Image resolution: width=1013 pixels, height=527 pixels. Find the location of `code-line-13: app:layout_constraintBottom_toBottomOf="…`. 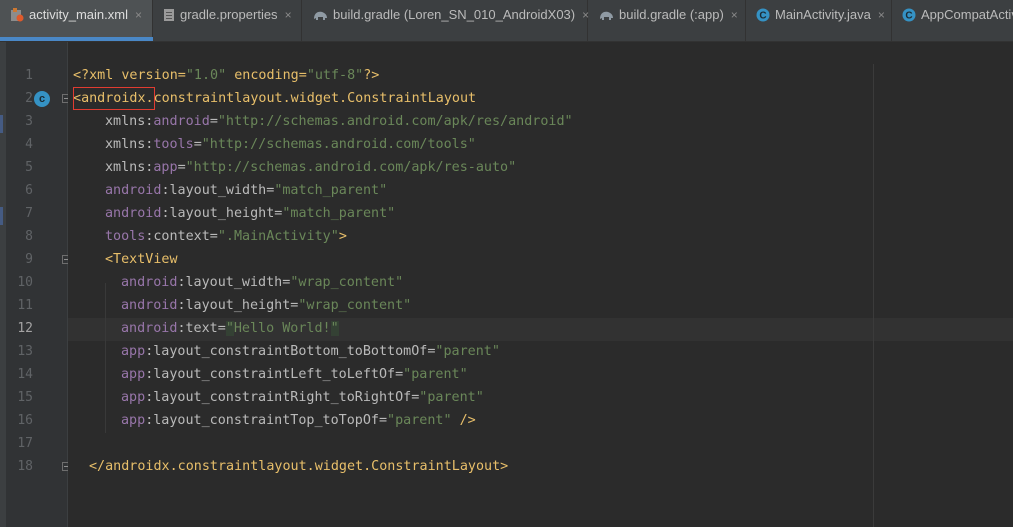

code-line-13: app:layout_constraintBottom_toBottomOf="… is located at coordinates (310, 351).